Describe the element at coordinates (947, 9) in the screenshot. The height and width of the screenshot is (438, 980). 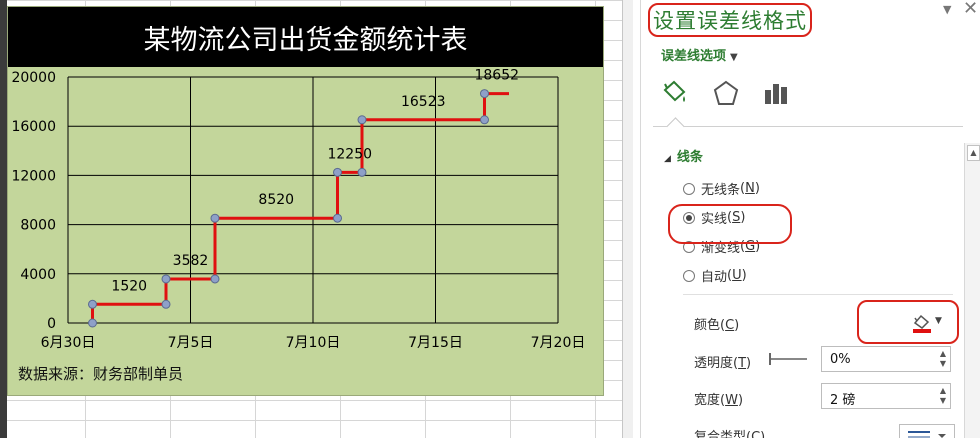
I see `pane-options-dropdown-icon: ▼` at that location.